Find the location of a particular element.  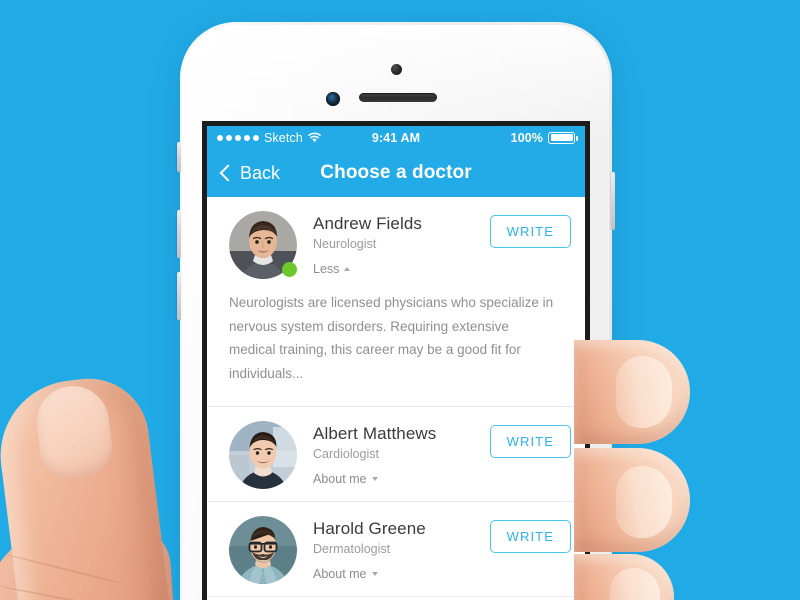

online-status-indicator is located at coordinates (289, 269).